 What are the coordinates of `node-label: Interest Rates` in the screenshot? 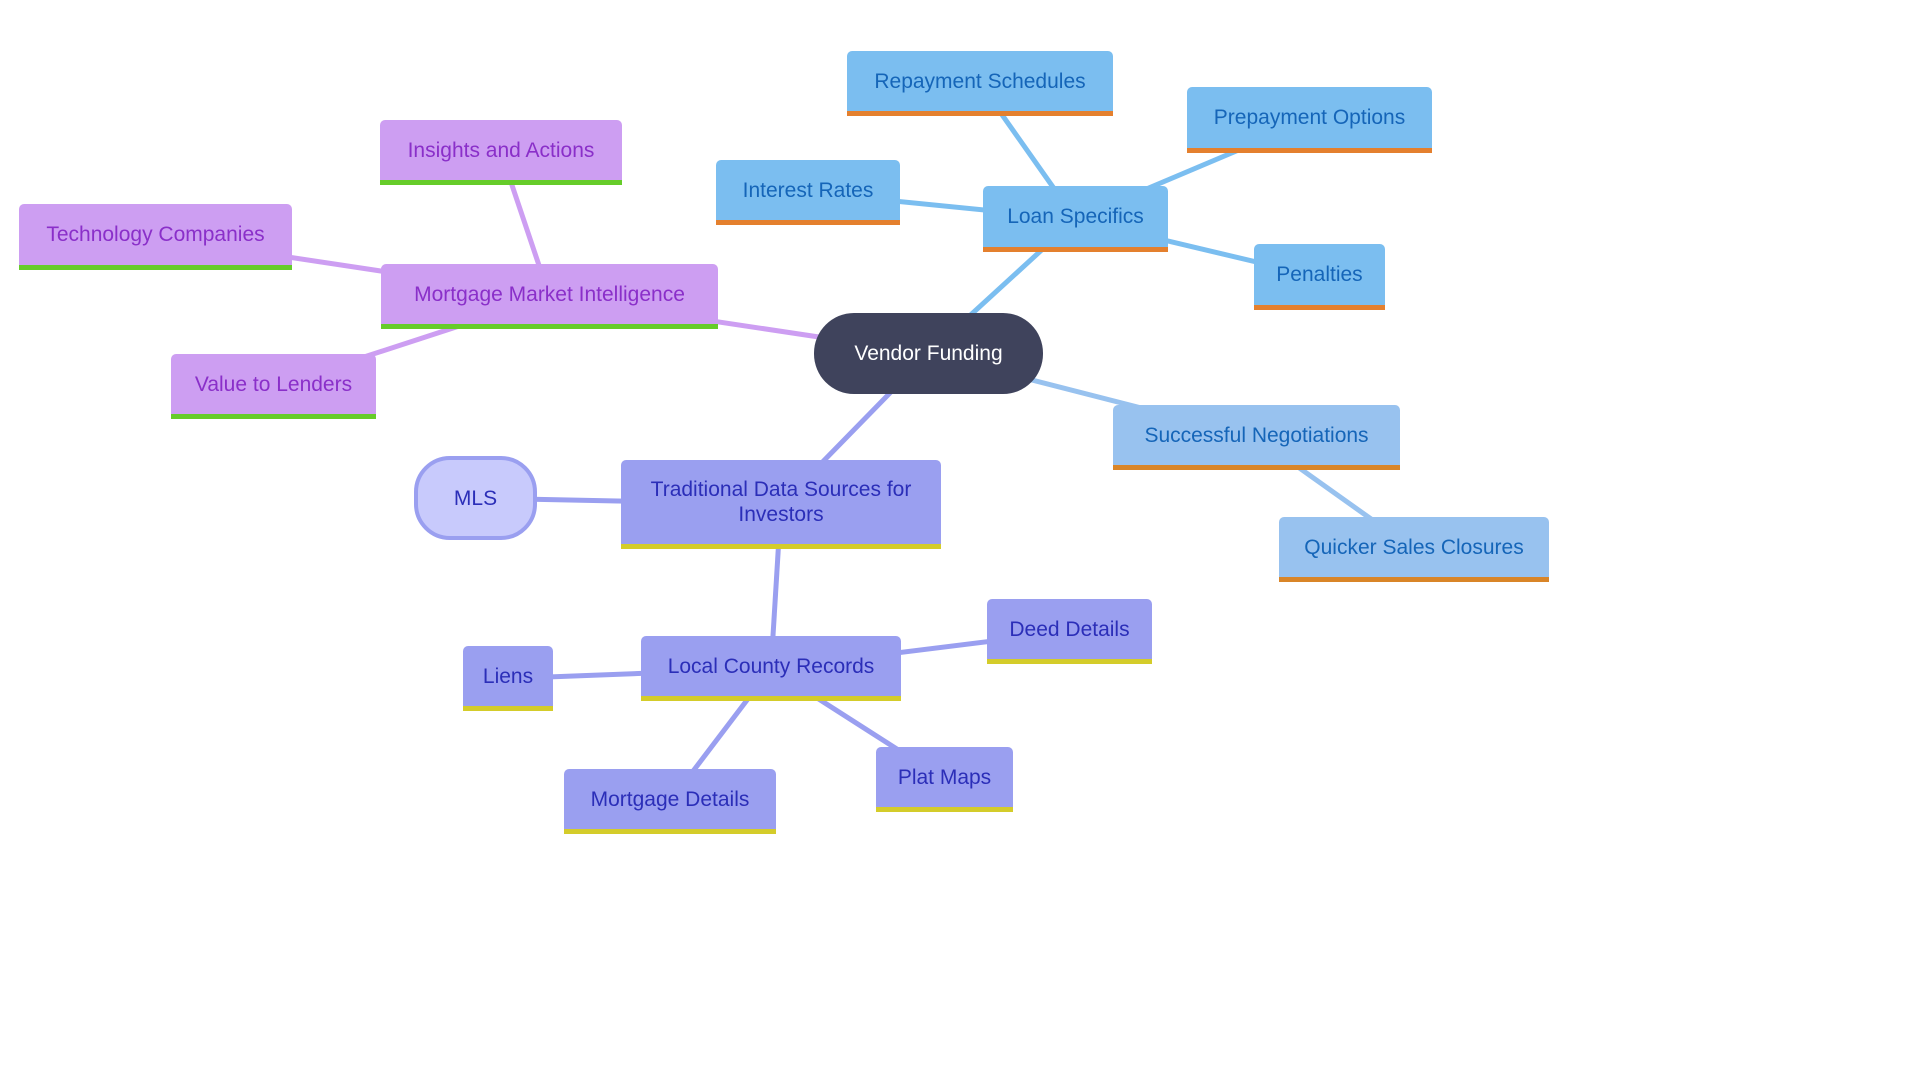 It's located at (808, 190).